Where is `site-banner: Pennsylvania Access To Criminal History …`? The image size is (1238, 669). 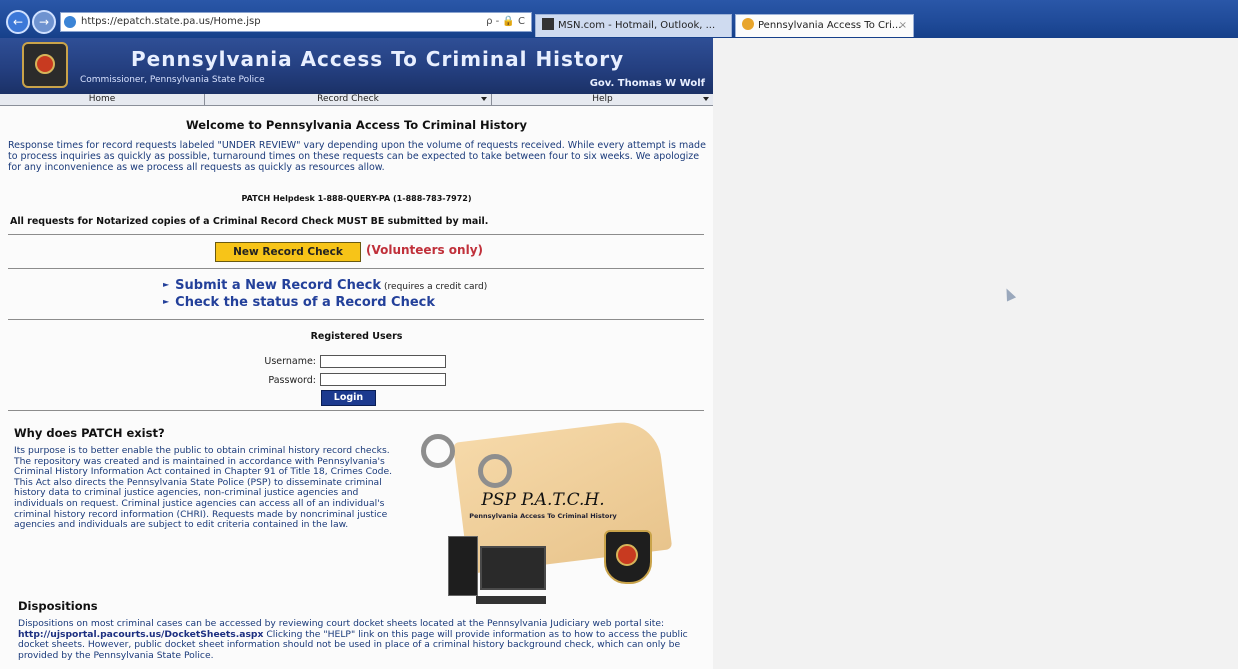
site-banner: Pennsylvania Access To Criminal History … is located at coordinates (356, 66).